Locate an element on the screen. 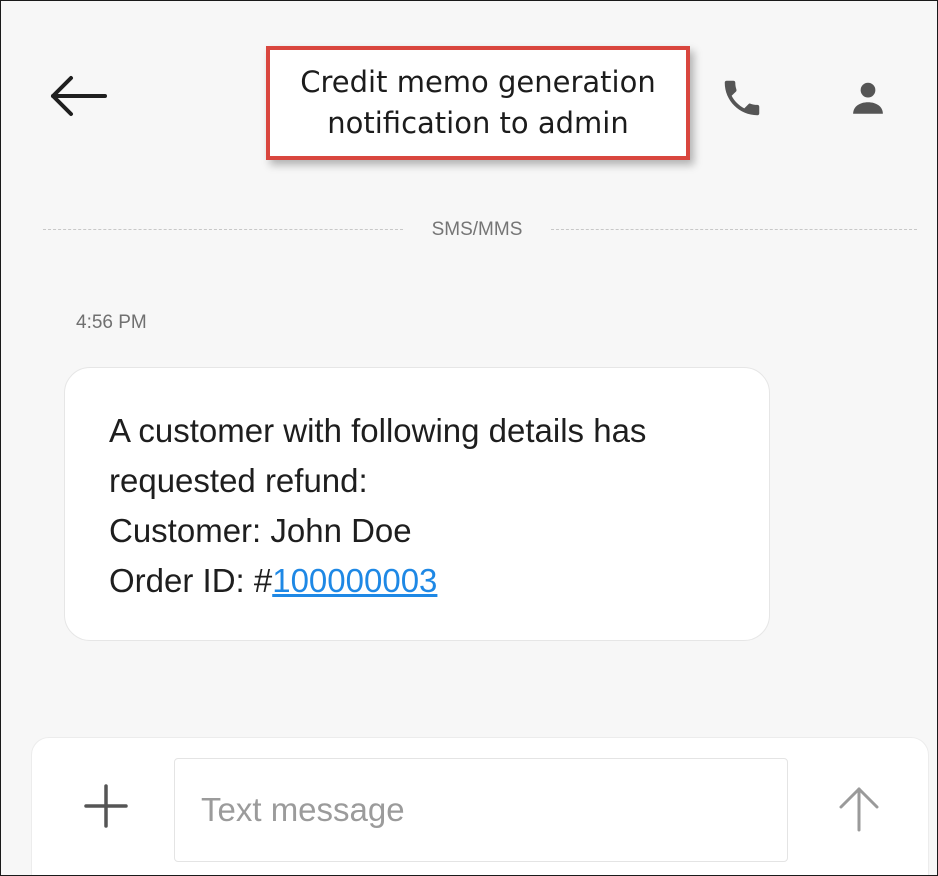 This screenshot has width=938, height=876. phone-icon is located at coordinates (742, 98).